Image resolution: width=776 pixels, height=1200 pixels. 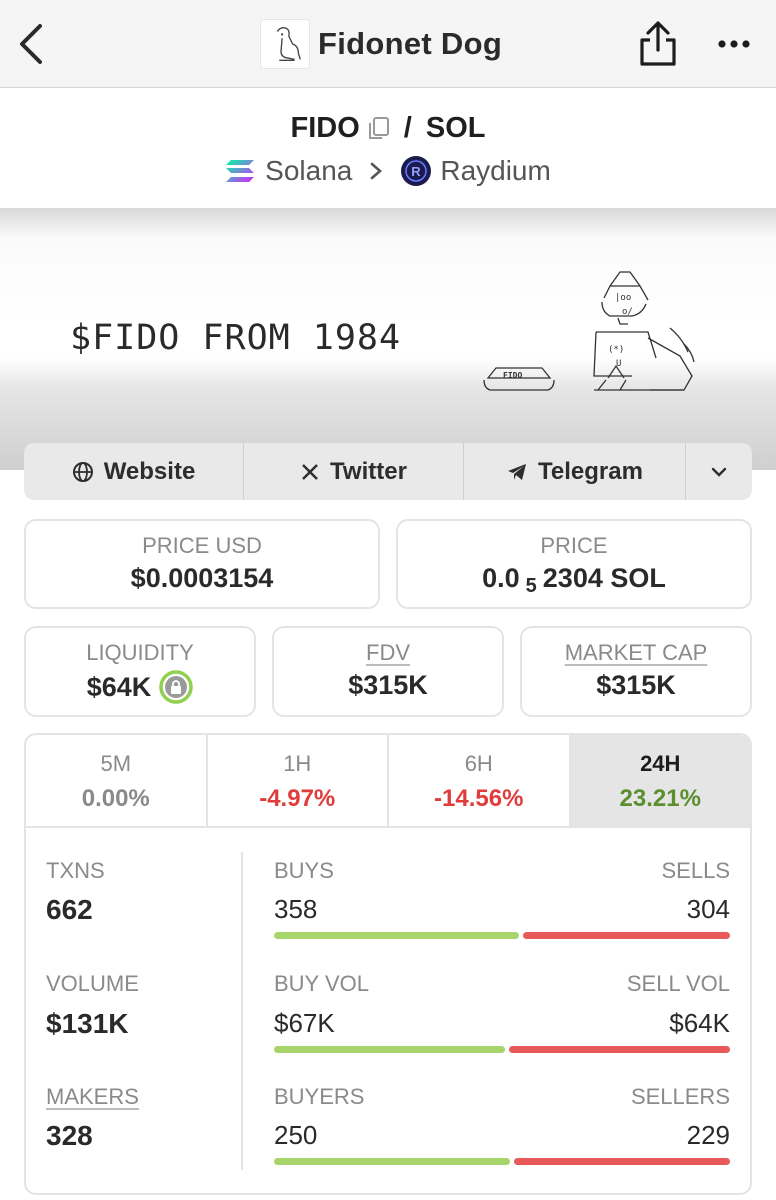 I want to click on lock-icon, so click(x=176, y=687).